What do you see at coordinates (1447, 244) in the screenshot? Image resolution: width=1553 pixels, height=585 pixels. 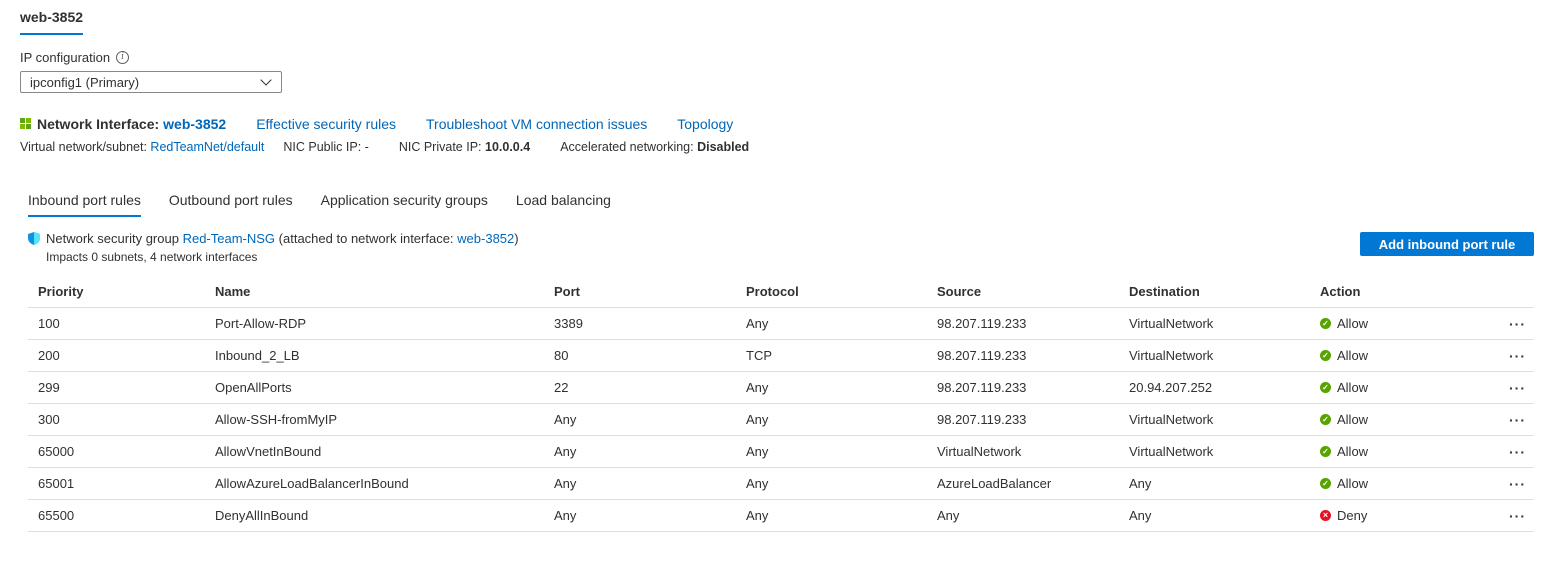 I see `add-inbound-port-rule-button: Add inbound port rule` at bounding box center [1447, 244].